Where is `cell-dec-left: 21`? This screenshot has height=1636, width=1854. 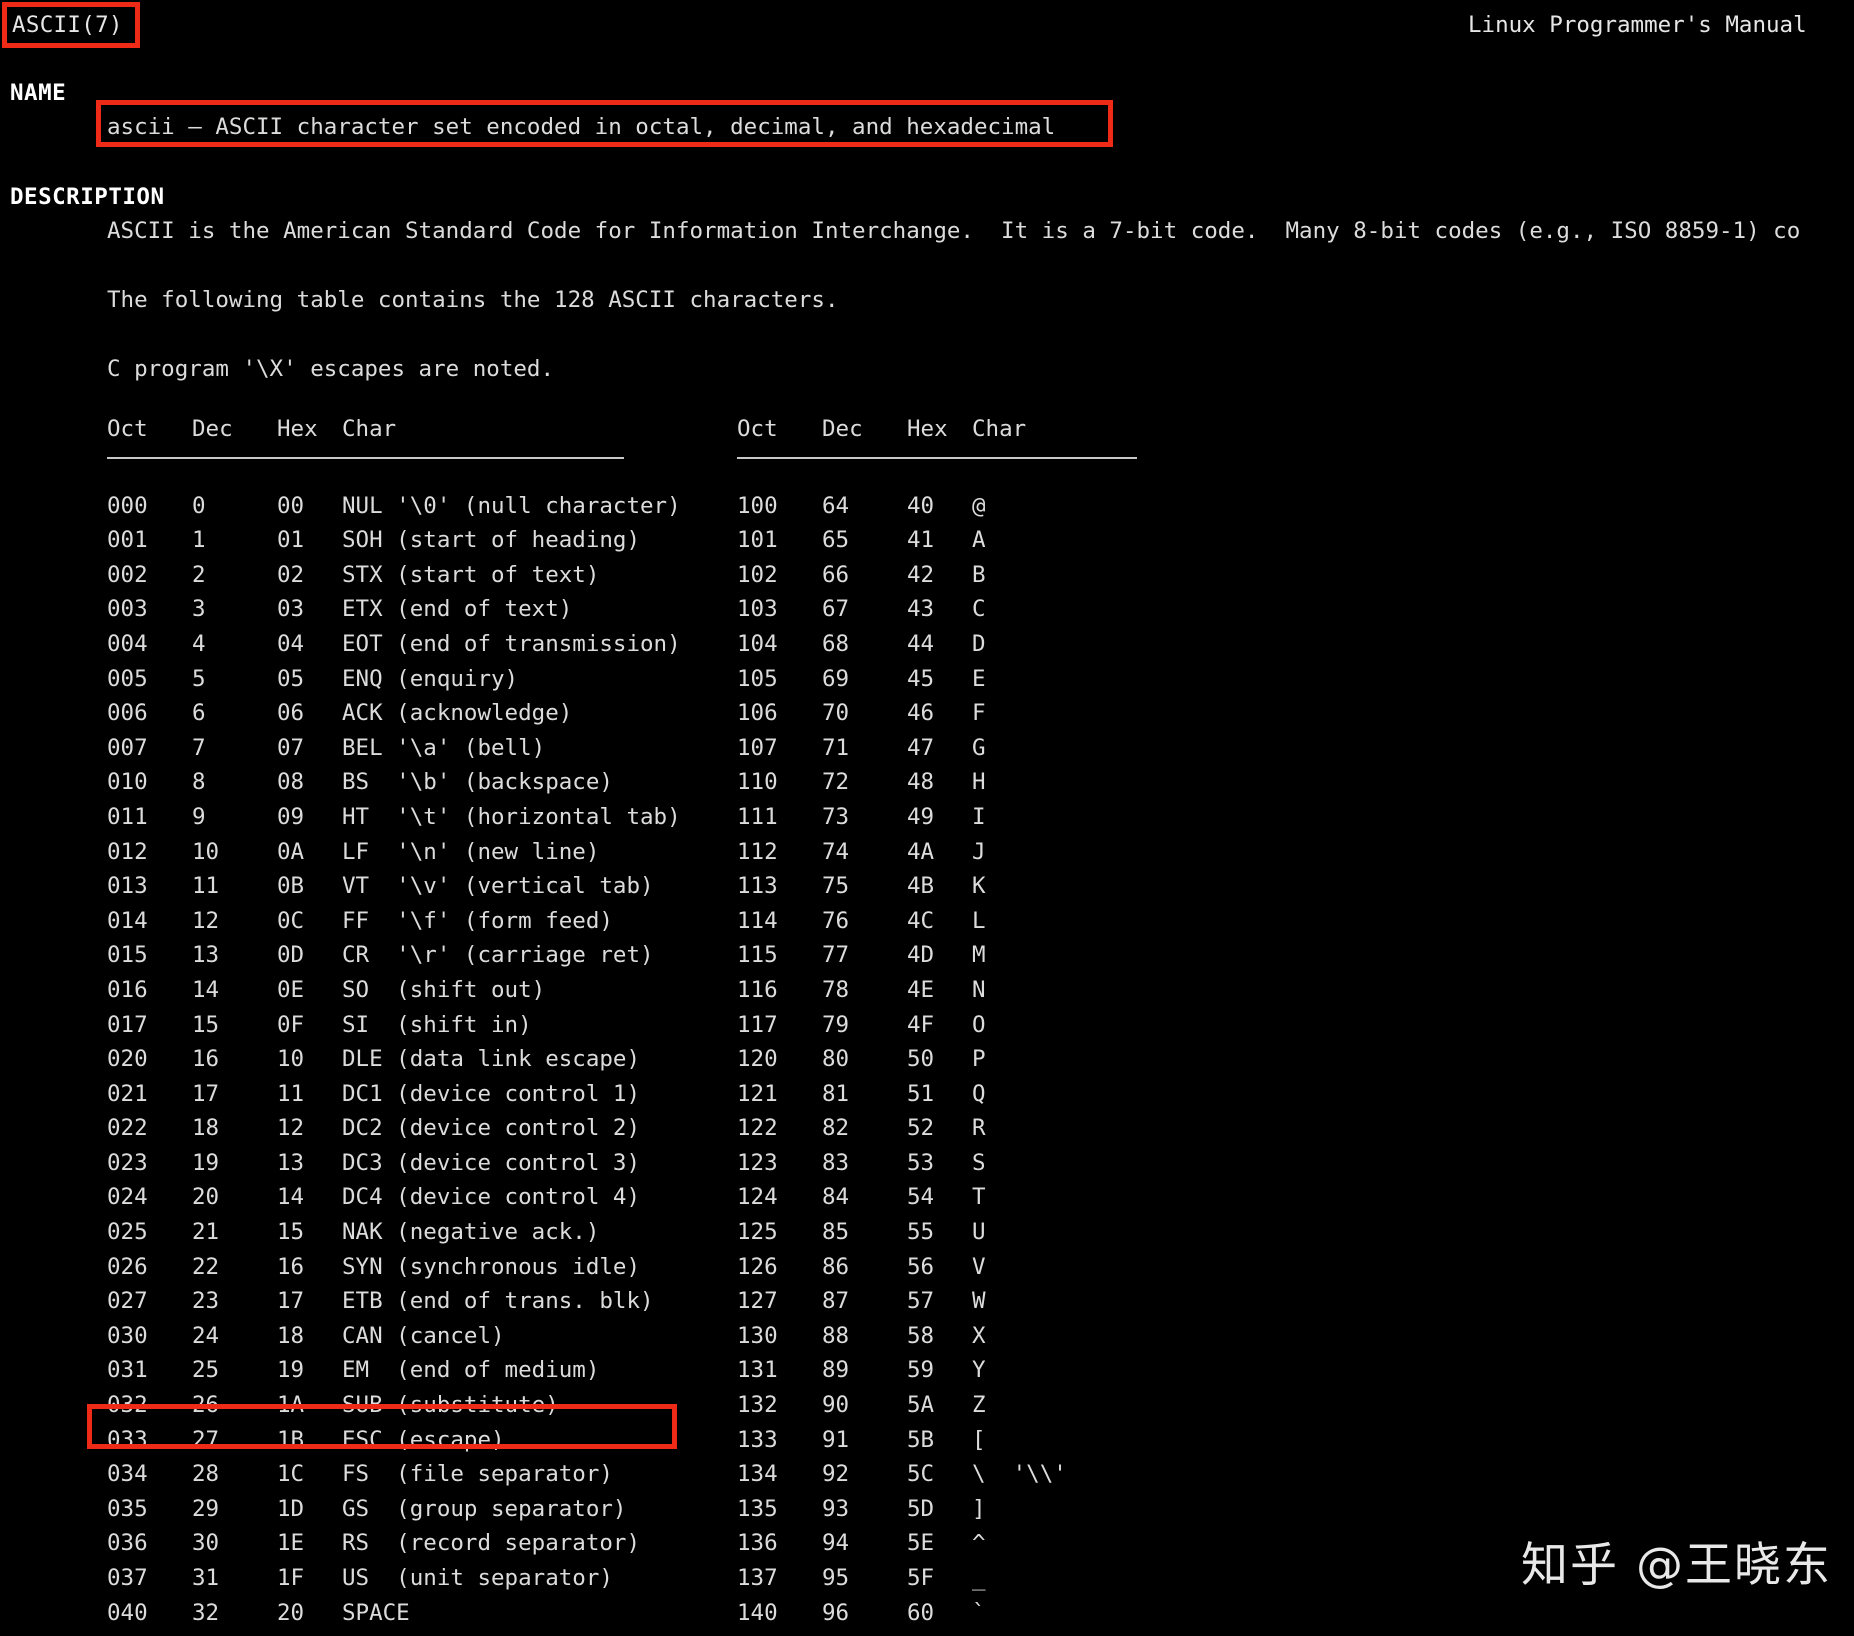 cell-dec-left: 21 is located at coordinates (206, 1232).